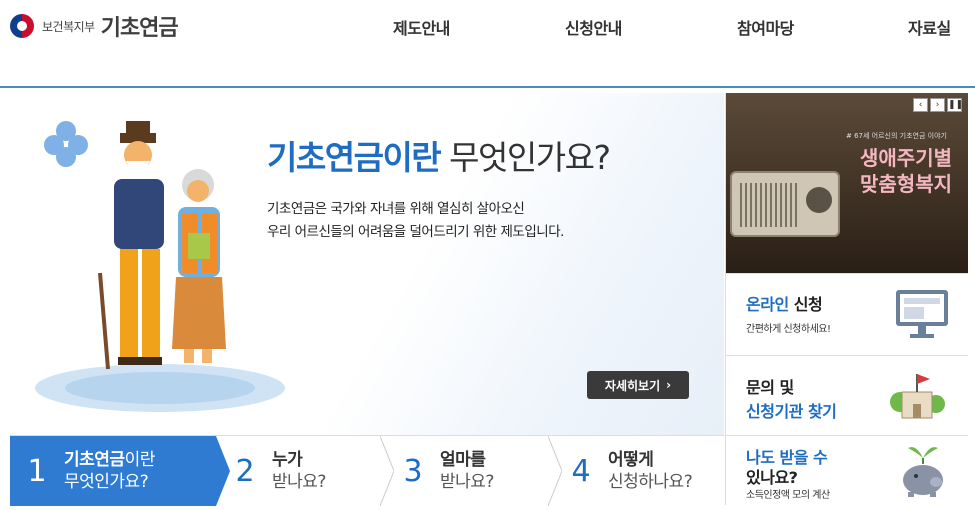 The height and width of the screenshot is (510, 975). I want to click on banner-controls: ‹ › ❚❚, so click(938, 105).